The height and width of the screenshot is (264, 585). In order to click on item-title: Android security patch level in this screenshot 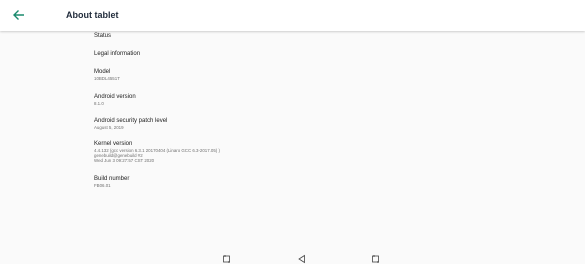, I will do `click(131, 121)`.